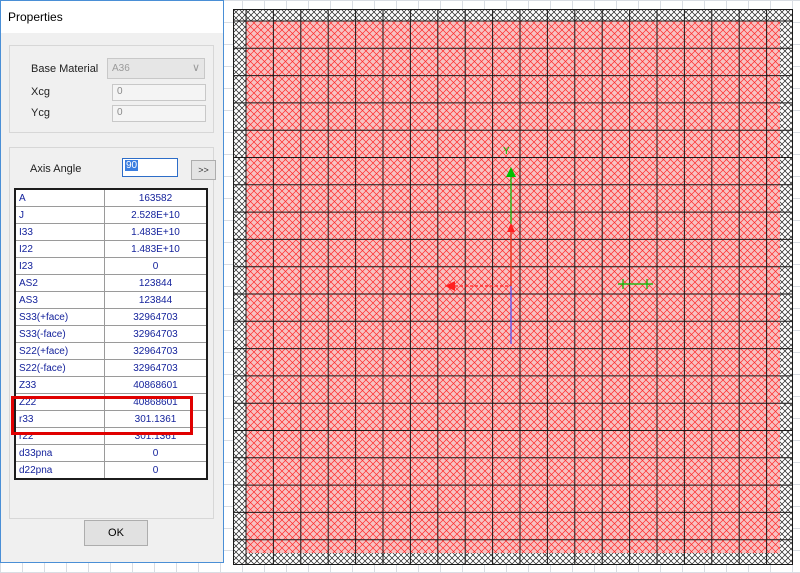 The width and height of the screenshot is (800, 573). Describe the element at coordinates (159, 92) in the screenshot. I see `xcg-field: 0` at that location.